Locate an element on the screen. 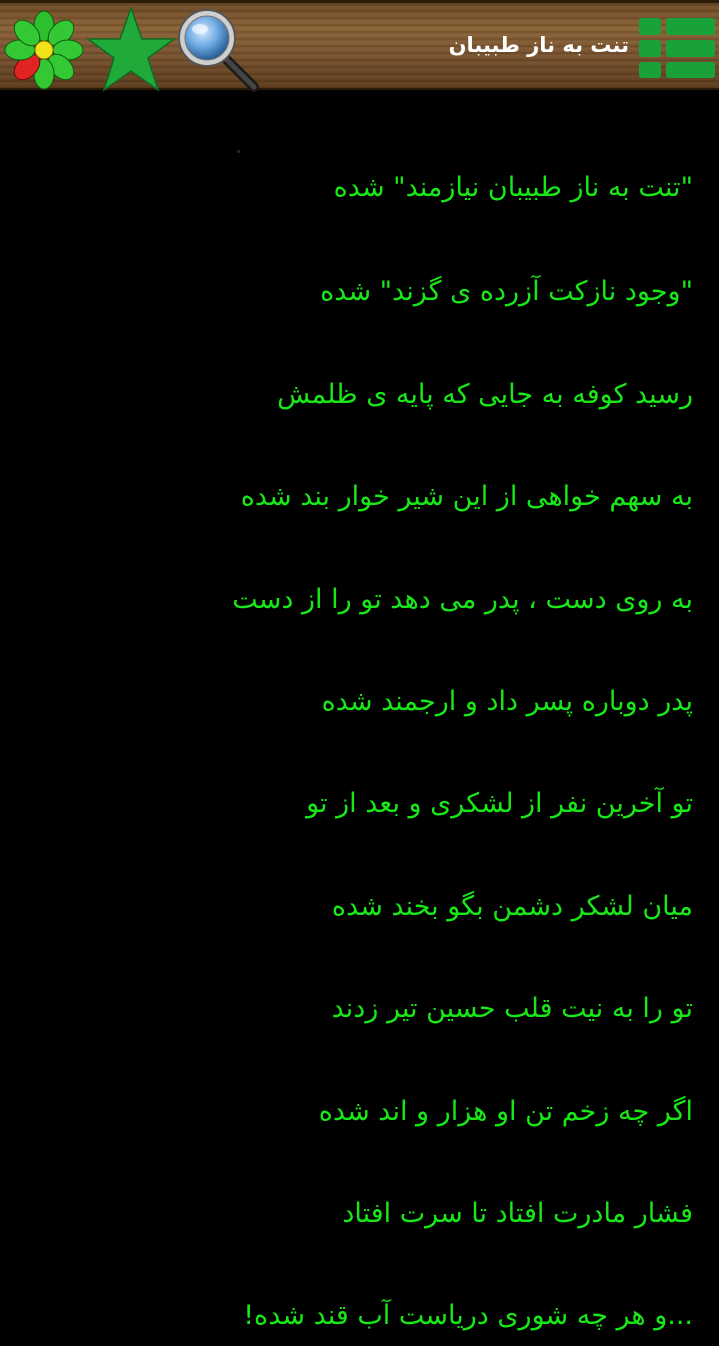  menu-grid-icon is located at coordinates (677, 48).